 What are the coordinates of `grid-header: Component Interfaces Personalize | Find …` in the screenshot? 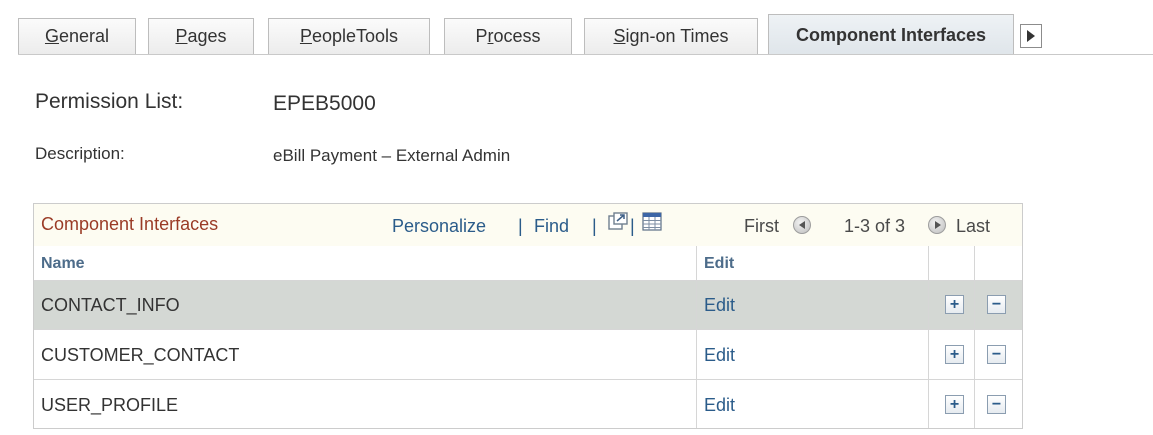 It's located at (528, 225).